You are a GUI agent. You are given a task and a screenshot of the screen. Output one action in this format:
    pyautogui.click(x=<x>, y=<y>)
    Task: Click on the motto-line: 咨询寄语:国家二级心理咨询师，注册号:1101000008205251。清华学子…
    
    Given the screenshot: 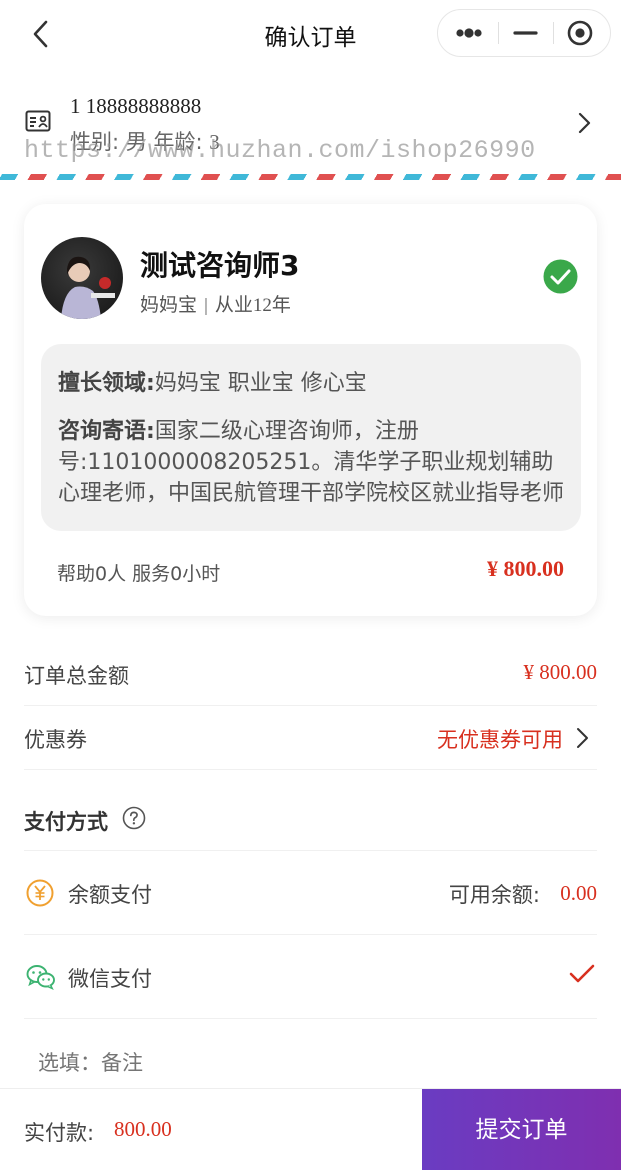 What is the action you would take?
    pyautogui.click(x=311, y=462)
    